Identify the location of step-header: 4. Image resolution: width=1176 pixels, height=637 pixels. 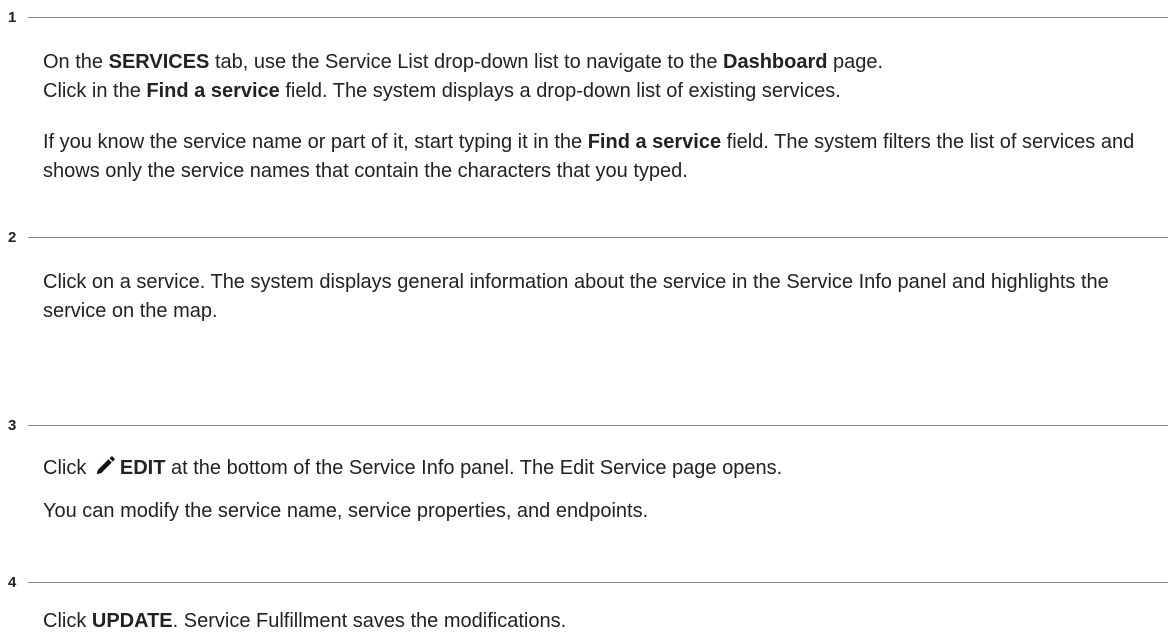
(588, 583).